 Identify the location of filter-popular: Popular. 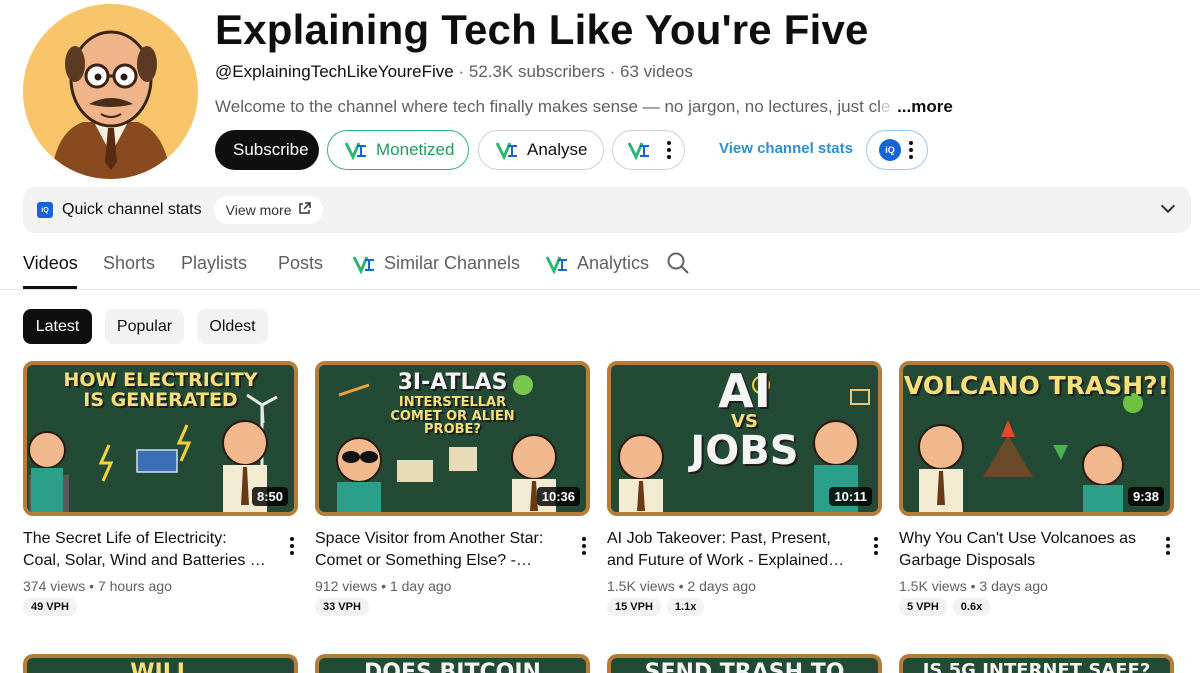
(144, 326).